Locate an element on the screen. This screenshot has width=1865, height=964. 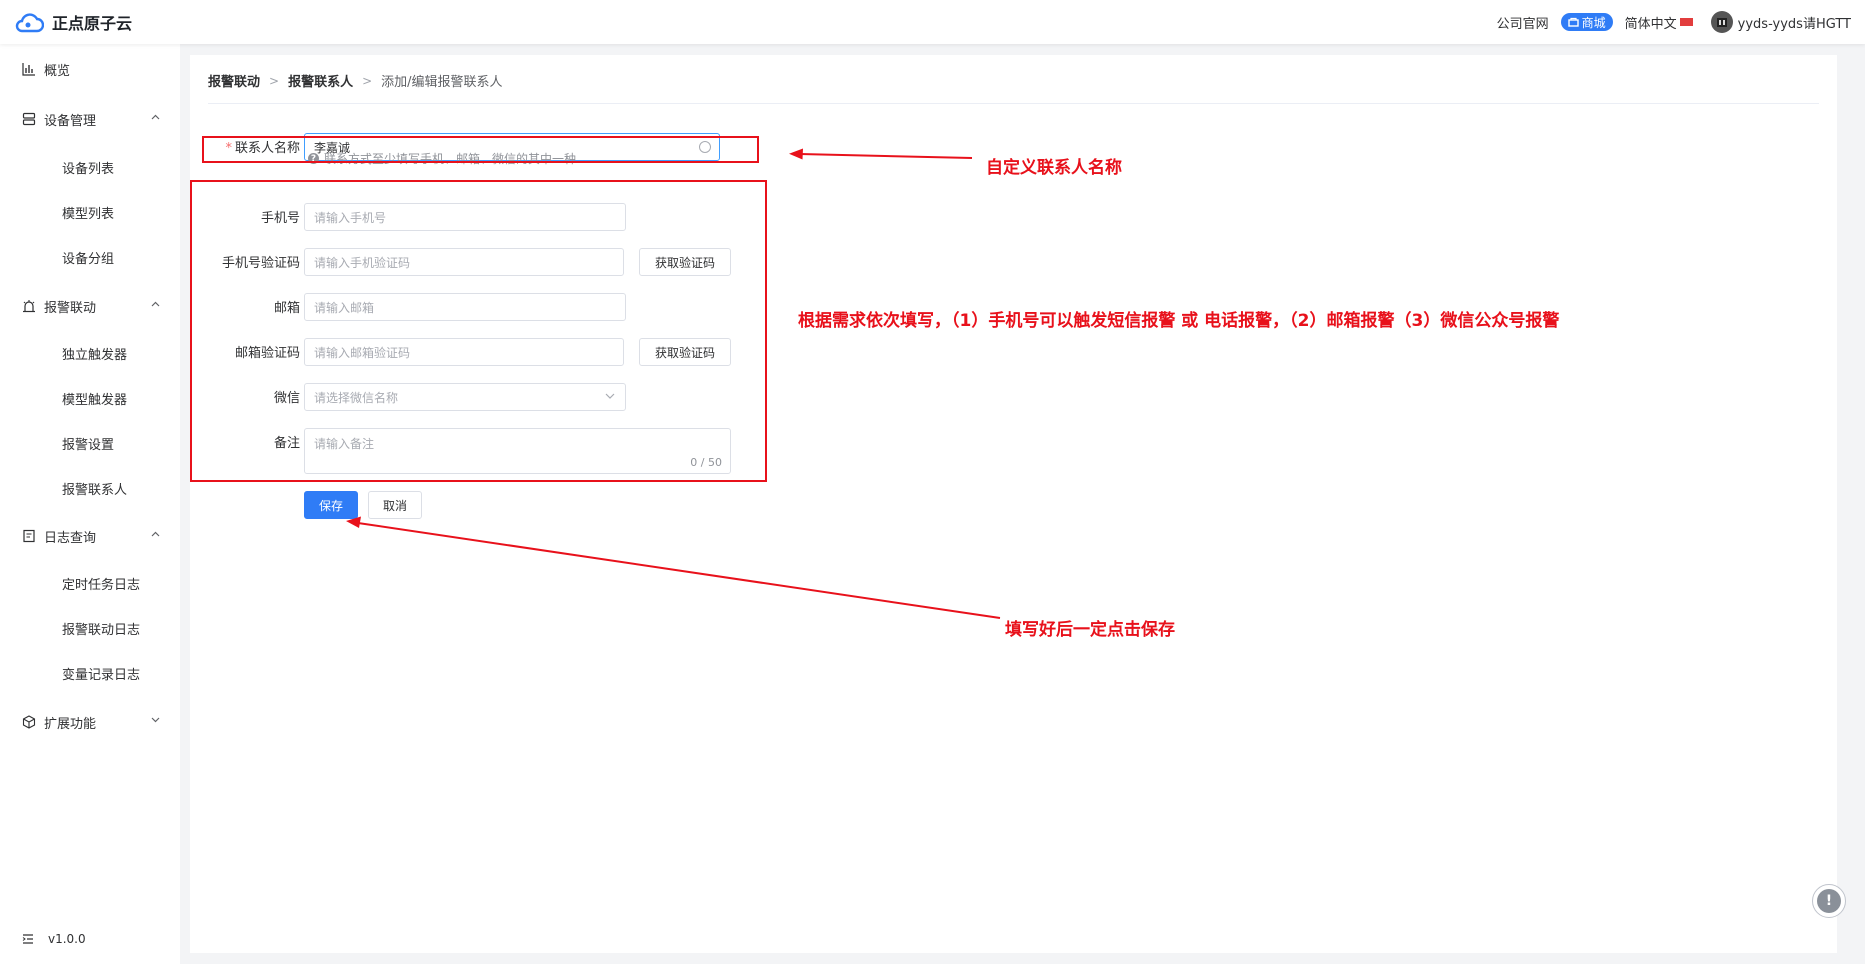
annotation-name-note: 自定义联系人名称 is located at coordinates (1054, 168).